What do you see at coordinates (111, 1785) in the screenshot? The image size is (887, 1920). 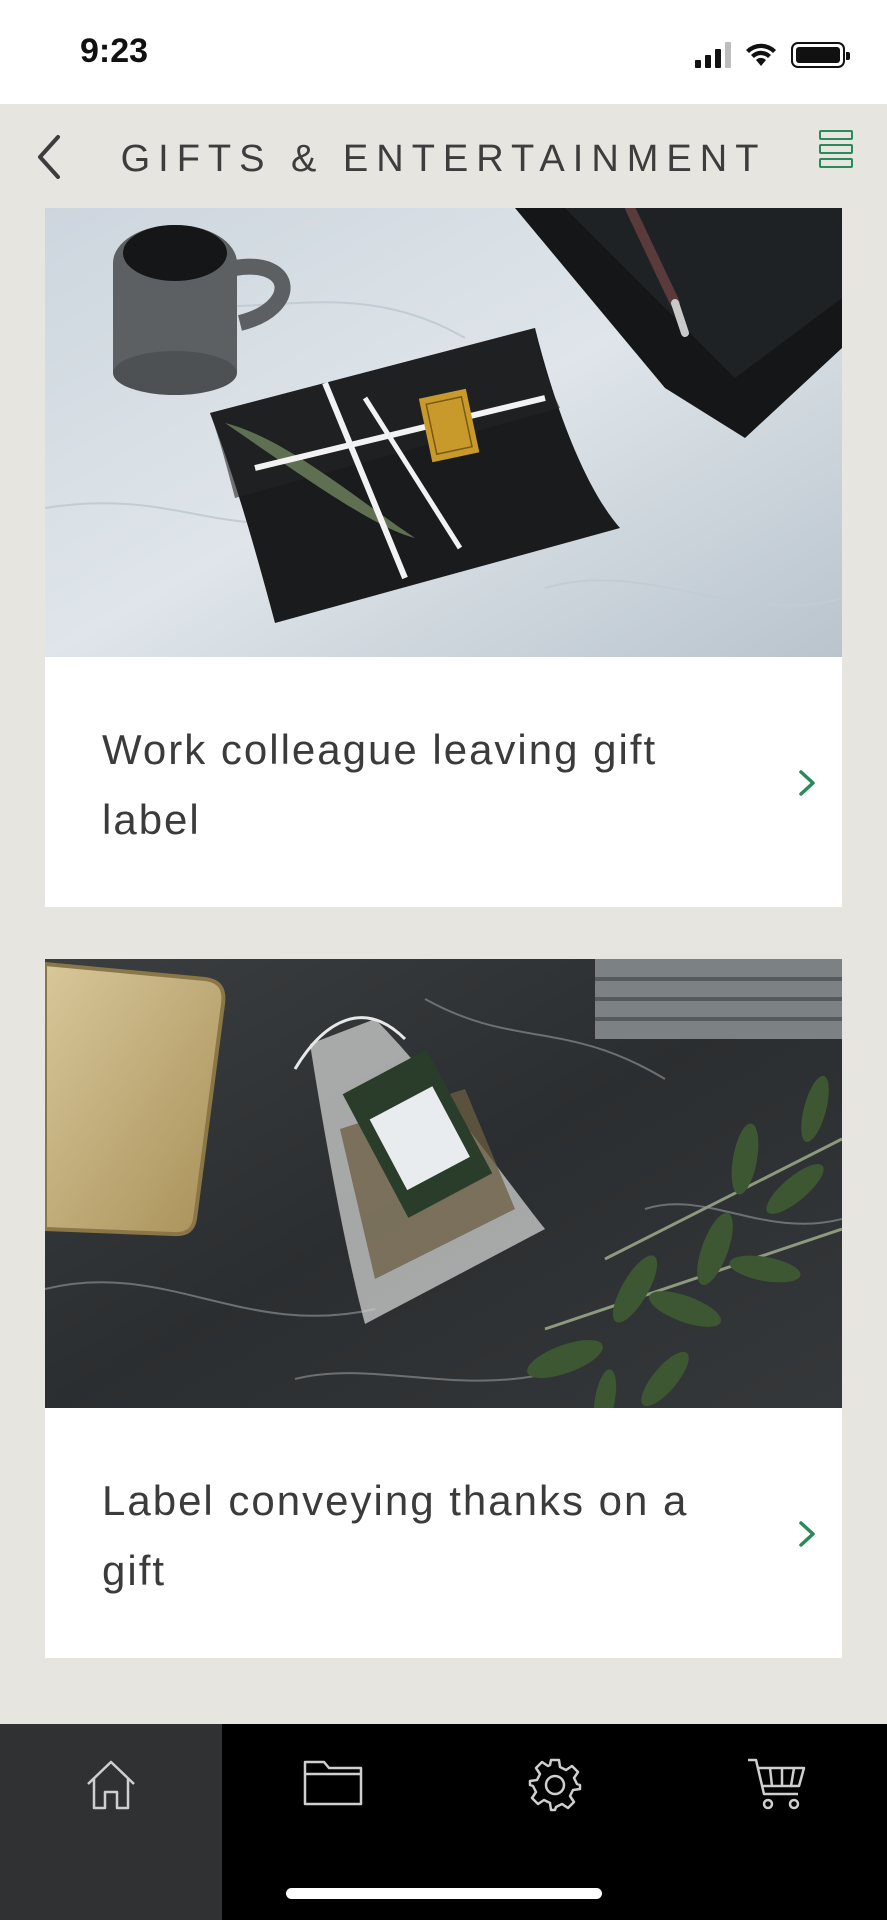 I see `home-icon` at bounding box center [111, 1785].